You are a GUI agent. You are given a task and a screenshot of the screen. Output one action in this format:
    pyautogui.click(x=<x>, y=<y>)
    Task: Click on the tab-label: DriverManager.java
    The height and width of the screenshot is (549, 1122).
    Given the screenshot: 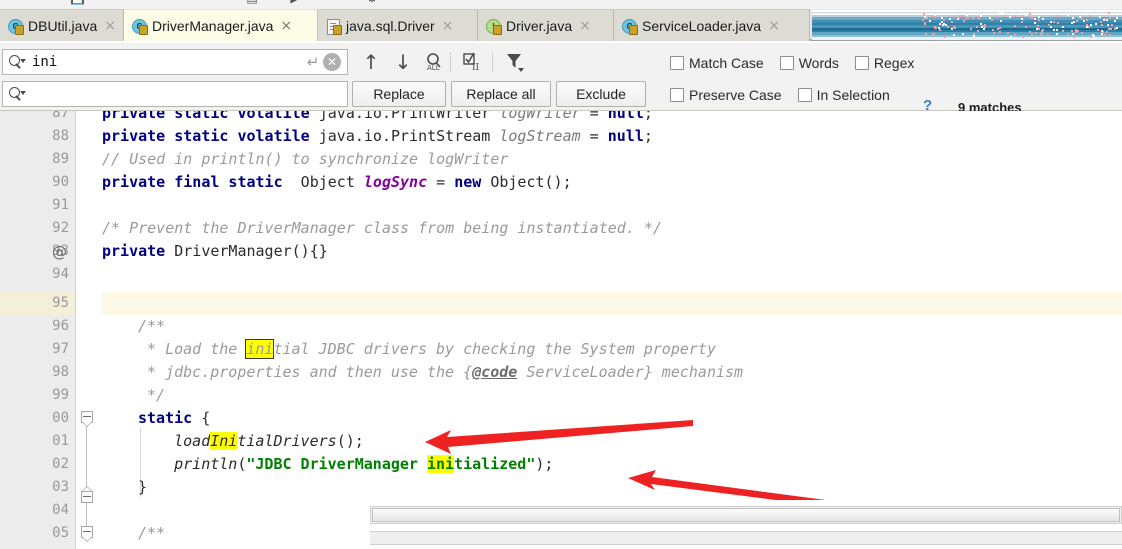 What is the action you would take?
    pyautogui.click(x=213, y=25)
    